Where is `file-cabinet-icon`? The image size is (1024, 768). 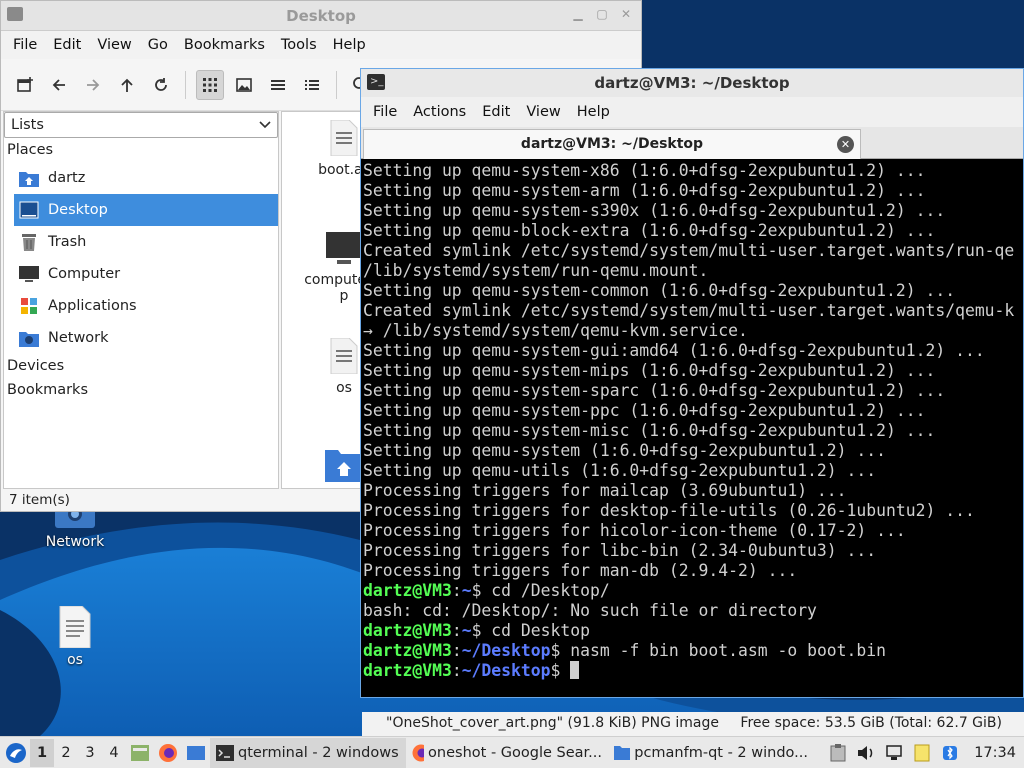
file-cabinet-icon is located at coordinates (140, 752).